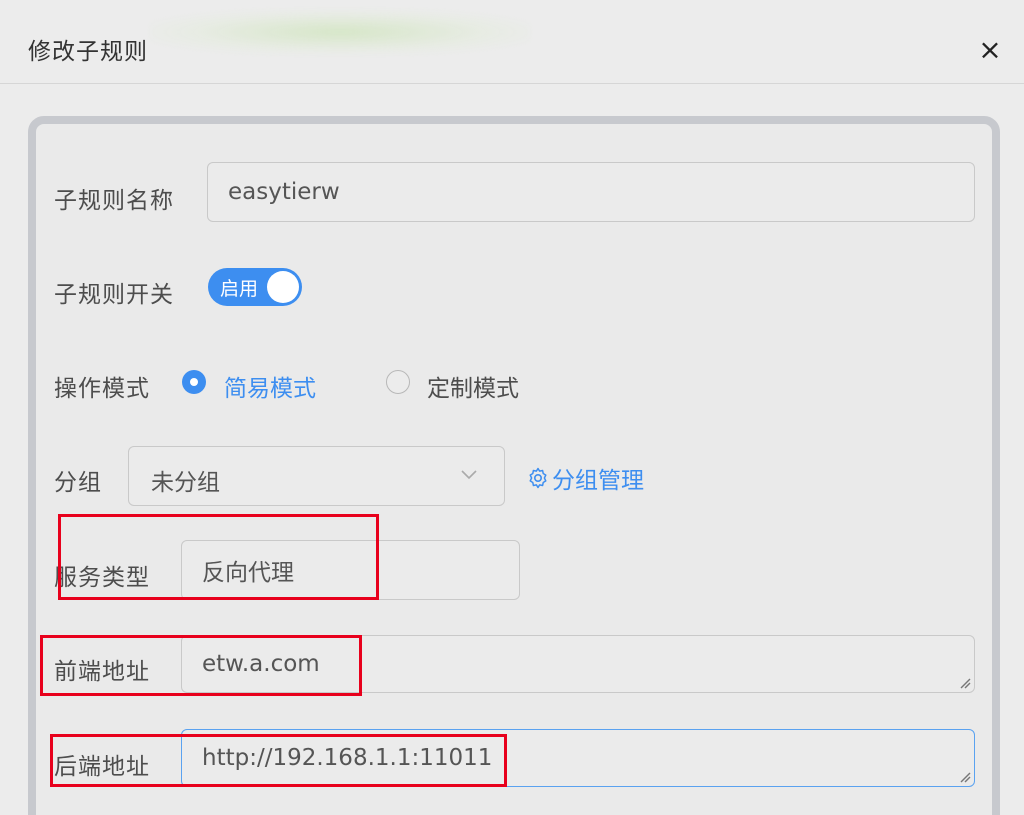  Describe the element at coordinates (261, 664) in the screenshot. I see `frontend-address-value: etw.a.com` at that location.